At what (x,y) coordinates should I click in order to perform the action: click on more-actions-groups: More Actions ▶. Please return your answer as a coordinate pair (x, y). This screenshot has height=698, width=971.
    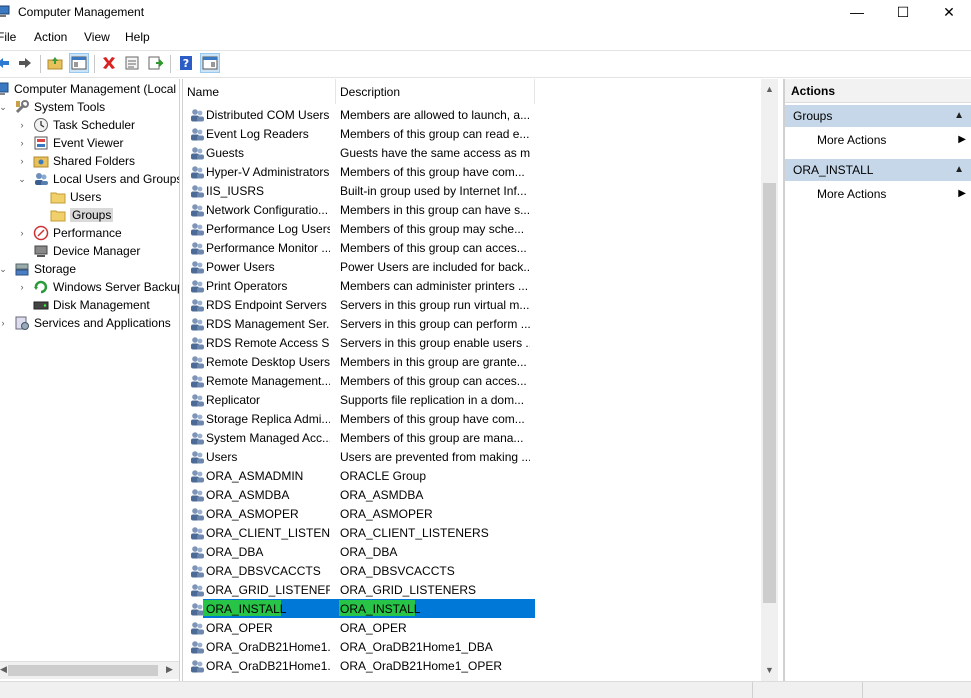
    Looking at the image, I should click on (878, 140).